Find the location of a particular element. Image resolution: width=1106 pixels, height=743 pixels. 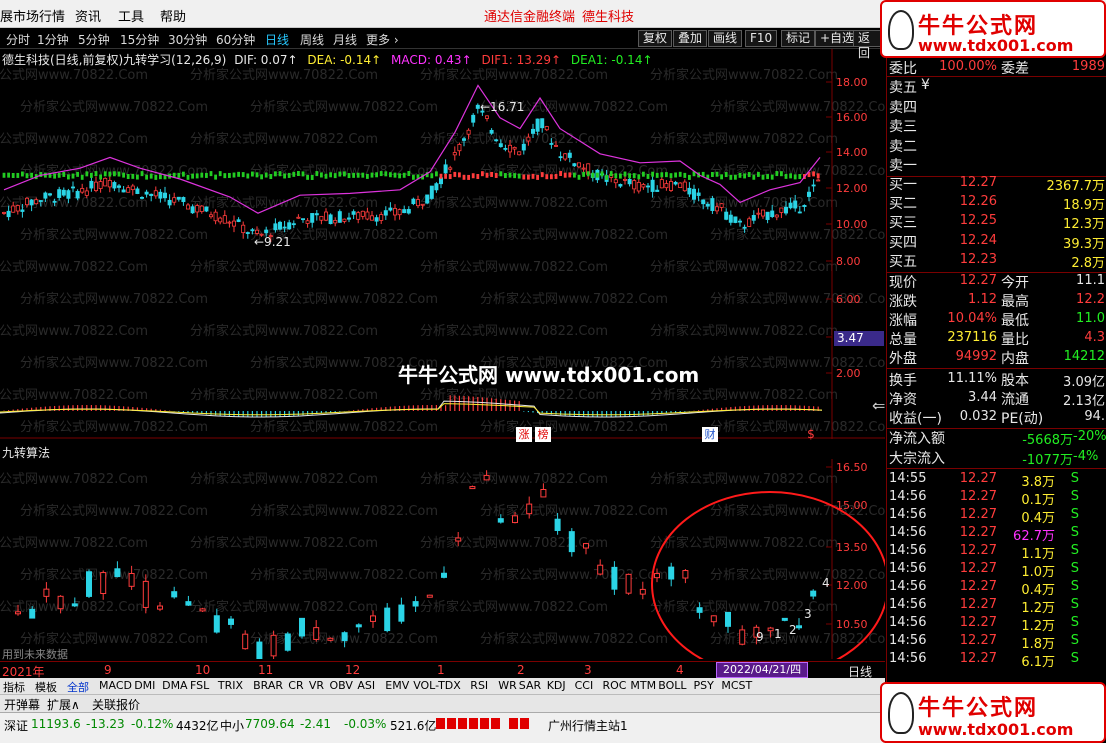

indicator-tab-dma: DMA is located at coordinates (175, 685).